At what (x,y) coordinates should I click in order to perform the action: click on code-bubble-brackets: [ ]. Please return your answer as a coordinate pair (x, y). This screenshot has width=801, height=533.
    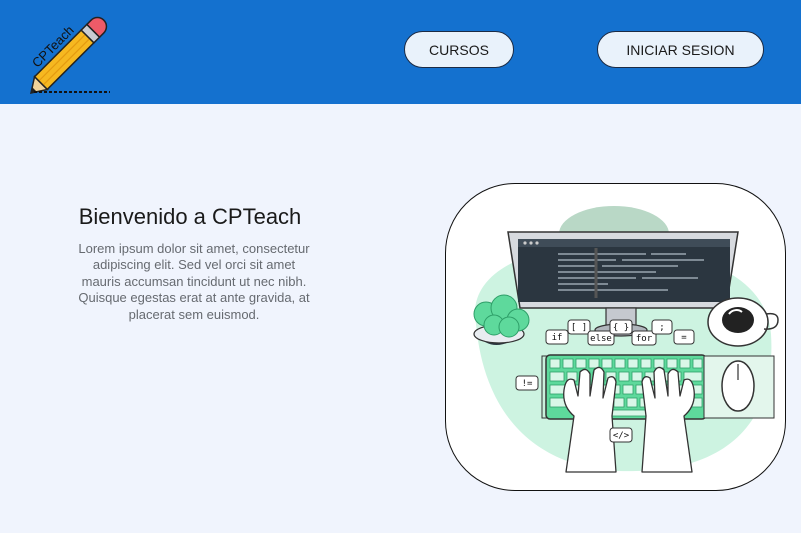
    Looking at the image, I should click on (579, 327).